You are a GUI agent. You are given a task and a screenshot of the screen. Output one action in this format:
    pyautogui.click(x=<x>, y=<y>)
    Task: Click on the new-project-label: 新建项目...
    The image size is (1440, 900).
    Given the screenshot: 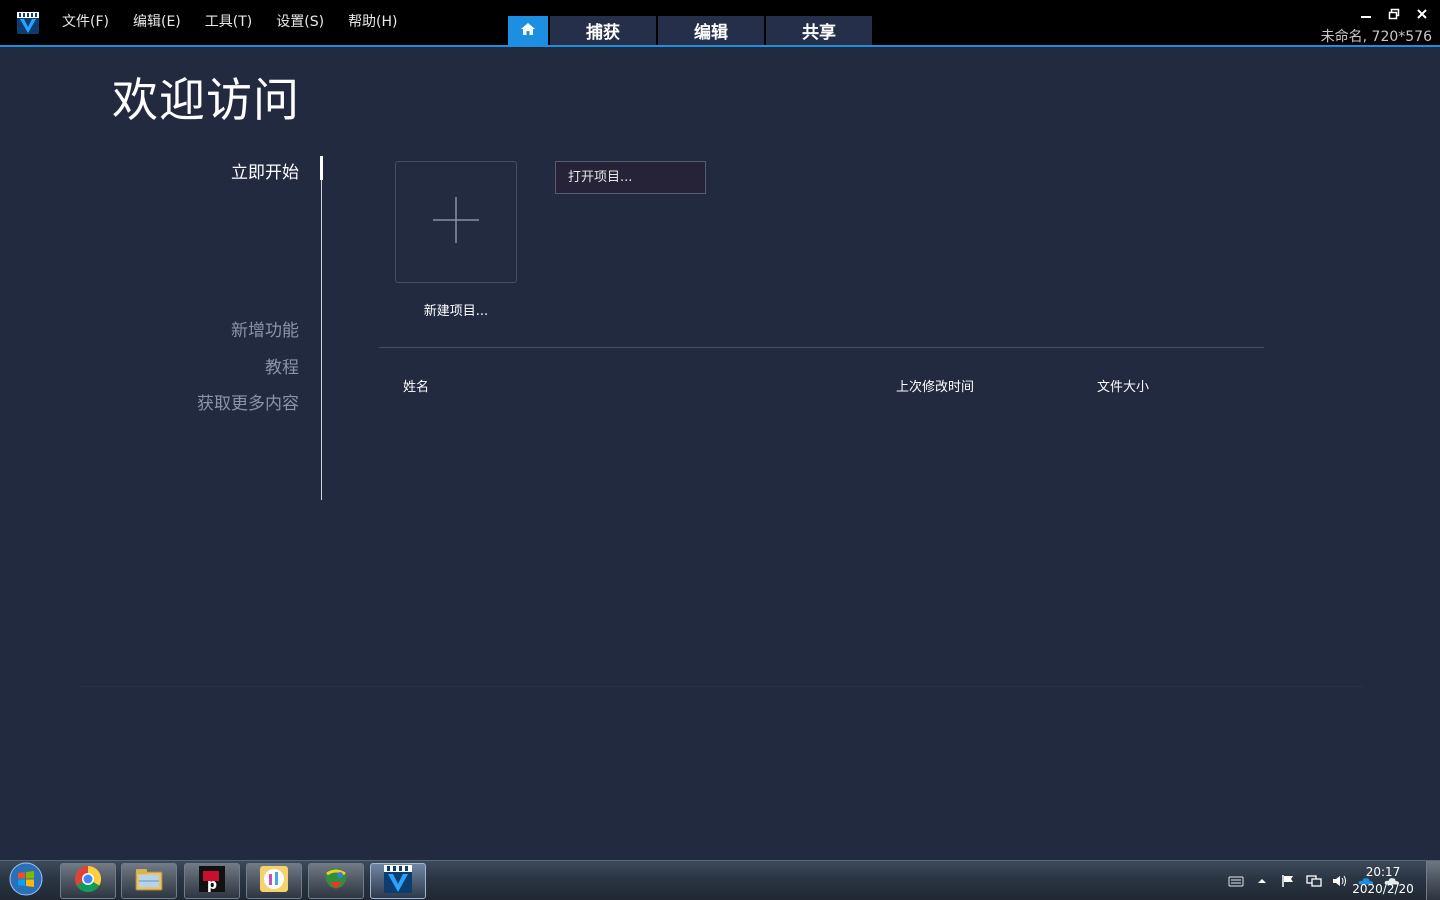 What is the action you would take?
    pyautogui.click(x=456, y=309)
    